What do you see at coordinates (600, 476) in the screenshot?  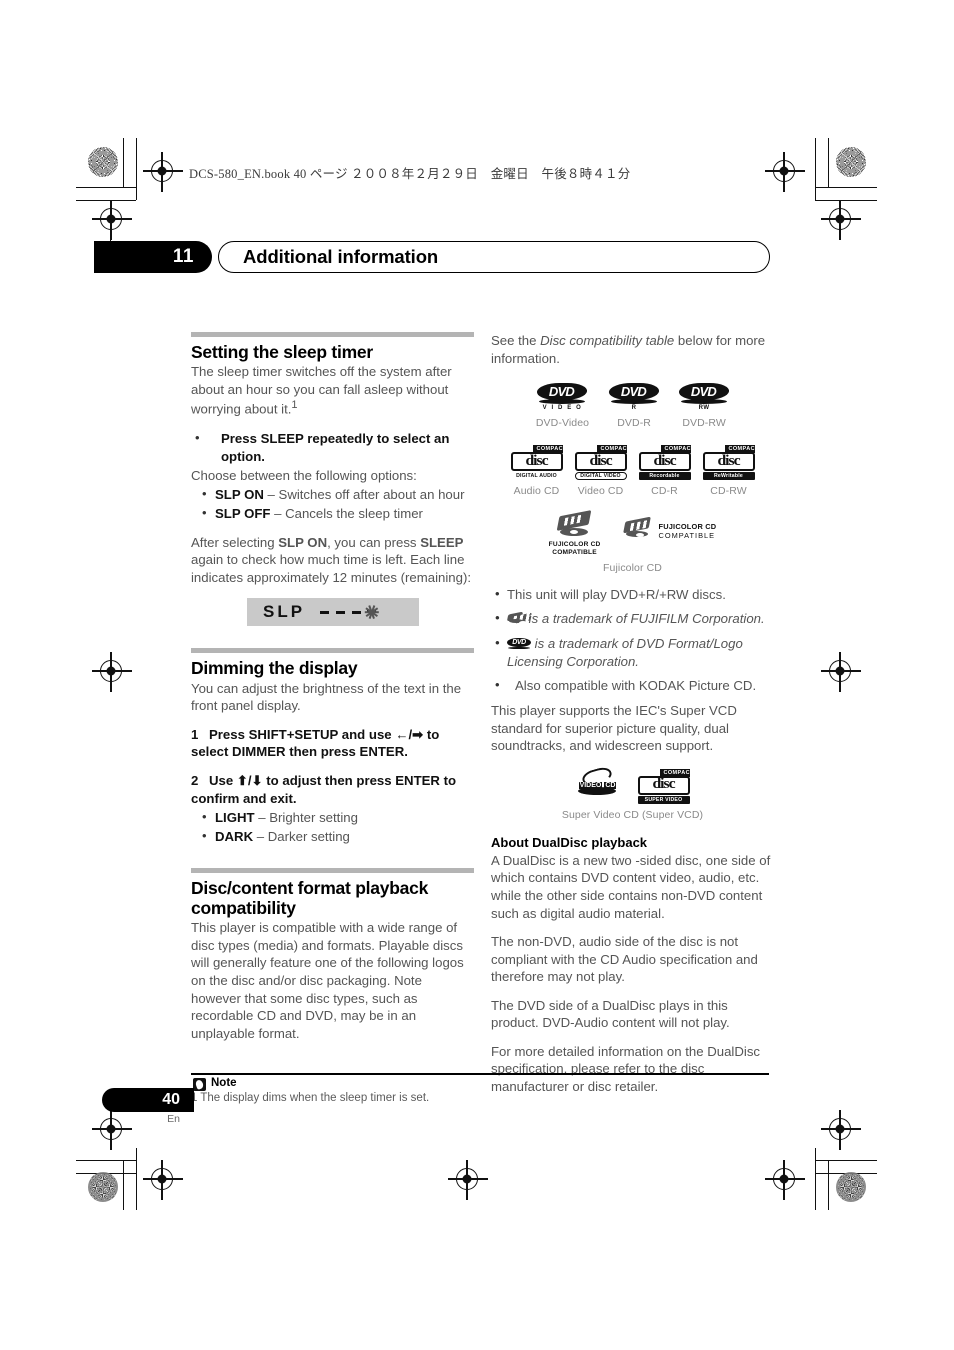 I see `cd-logo-bottom-word: DIGITAL VIDEO` at bounding box center [600, 476].